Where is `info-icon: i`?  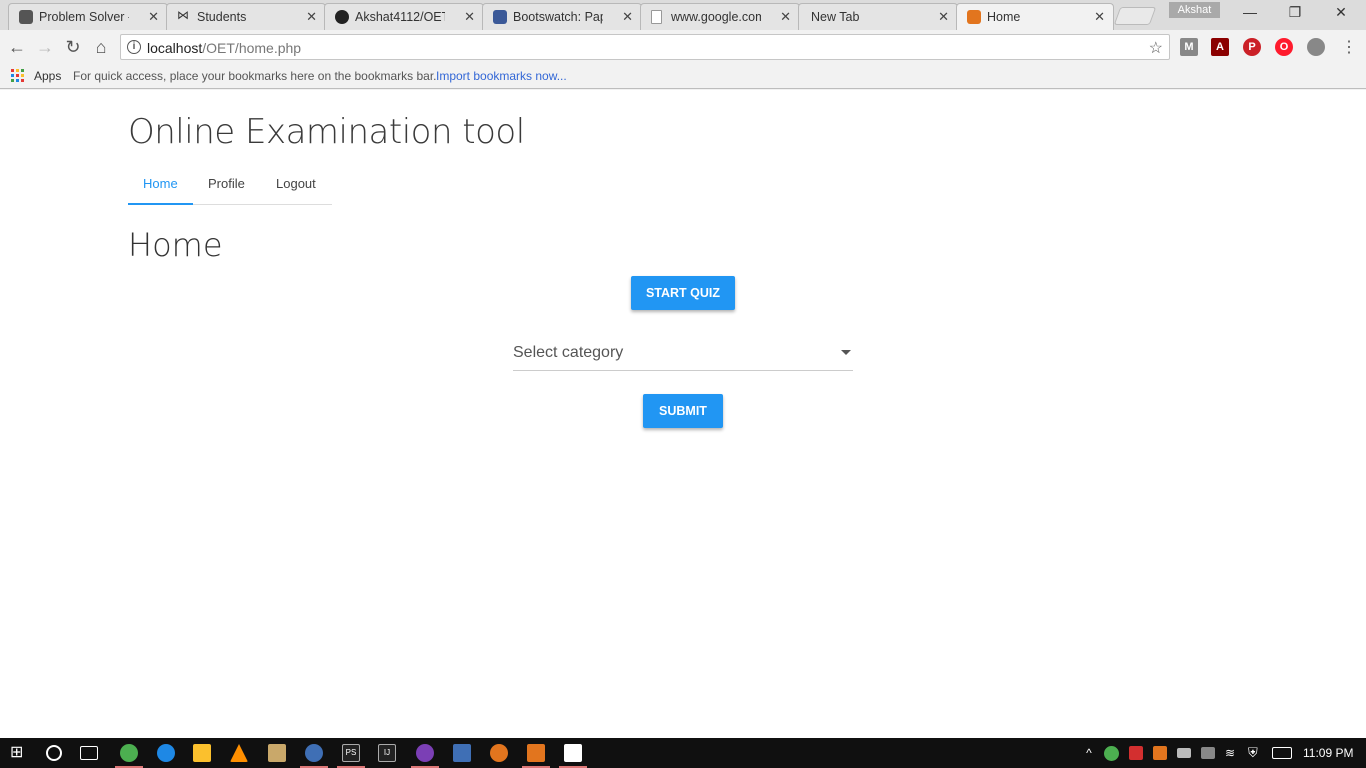 info-icon: i is located at coordinates (134, 47).